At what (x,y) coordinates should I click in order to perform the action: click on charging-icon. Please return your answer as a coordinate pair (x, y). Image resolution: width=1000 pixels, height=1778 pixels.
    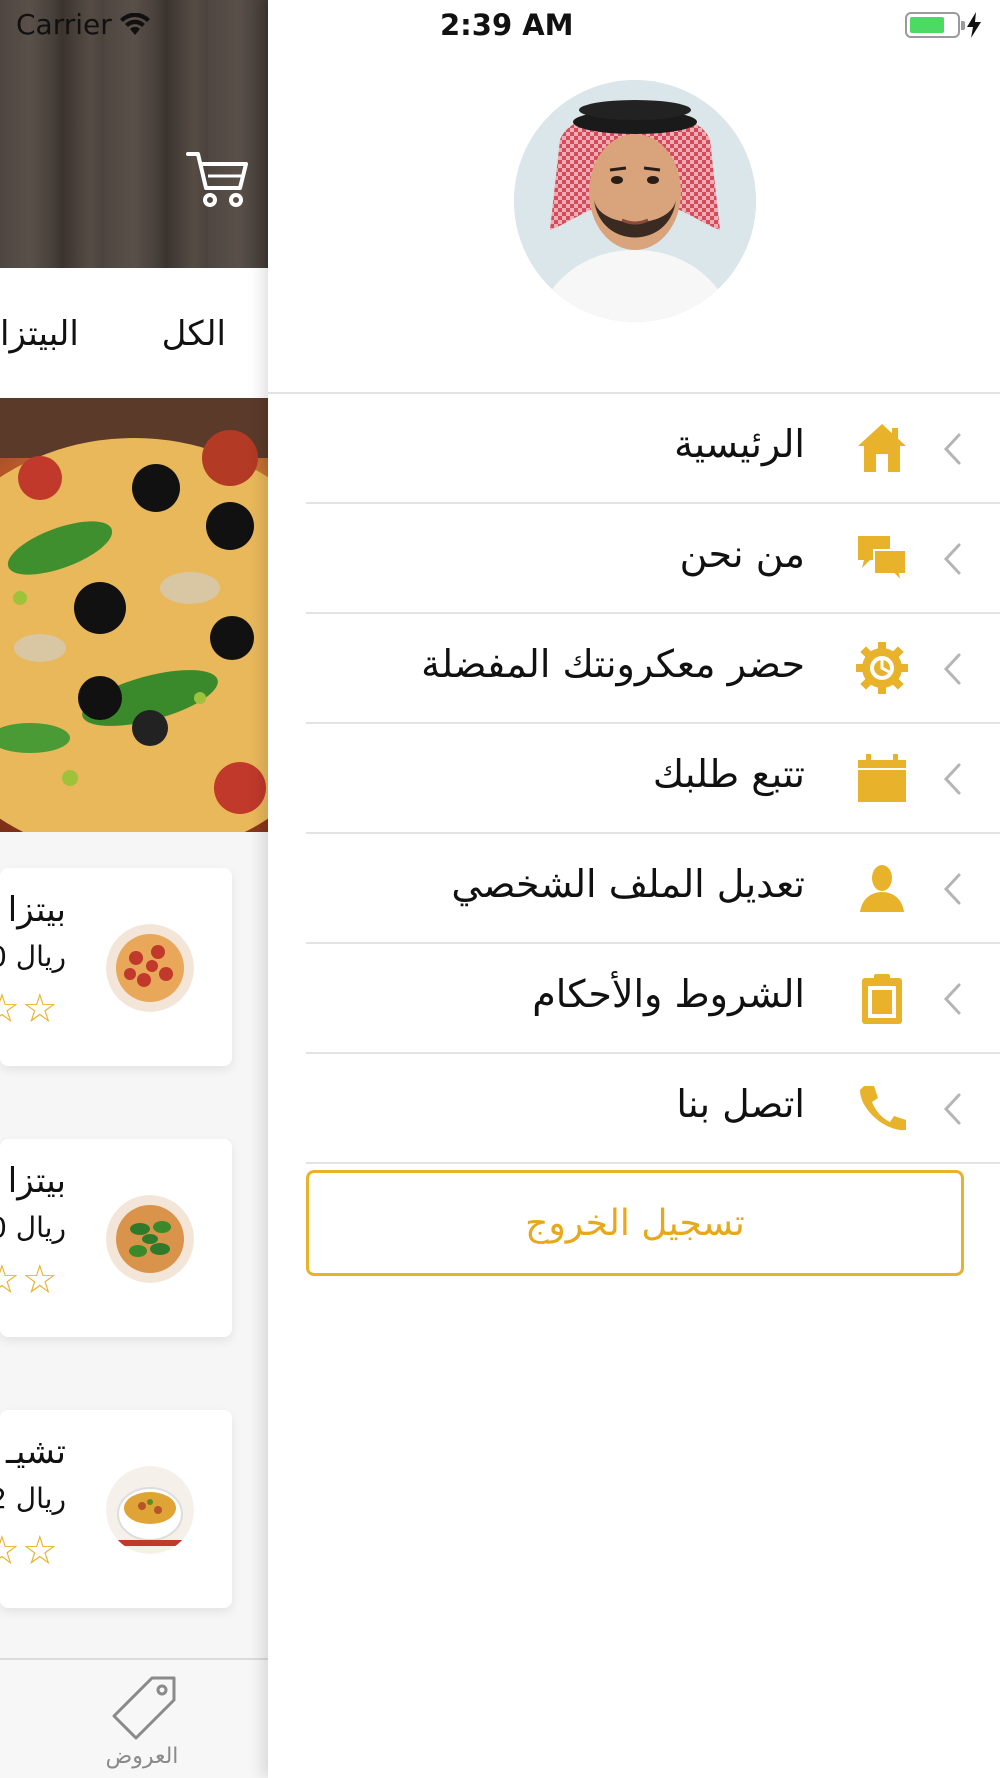
    Looking at the image, I should click on (974, 25).